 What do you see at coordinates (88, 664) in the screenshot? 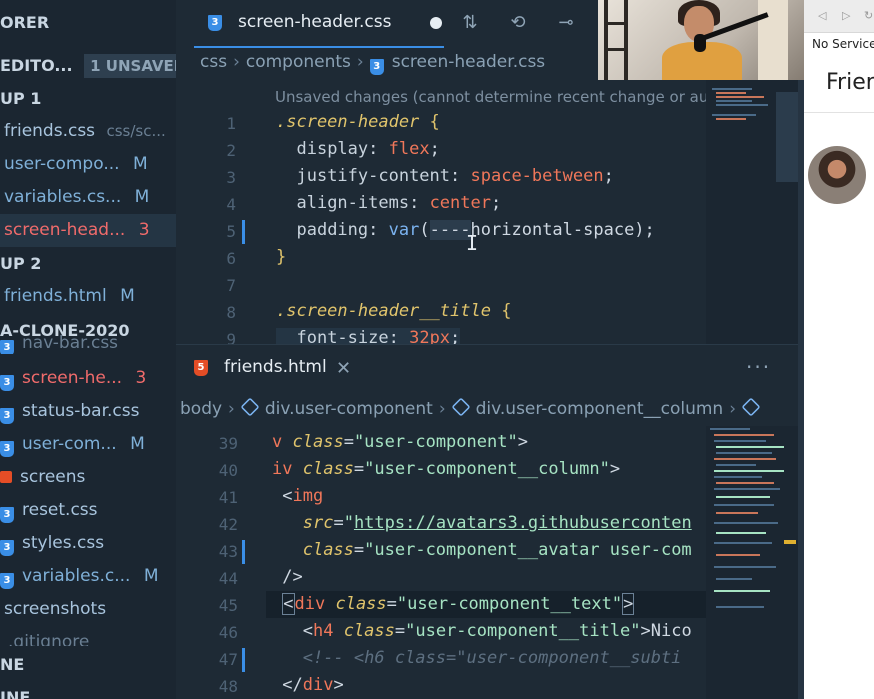
I see `outline-section-header: NE` at bounding box center [88, 664].